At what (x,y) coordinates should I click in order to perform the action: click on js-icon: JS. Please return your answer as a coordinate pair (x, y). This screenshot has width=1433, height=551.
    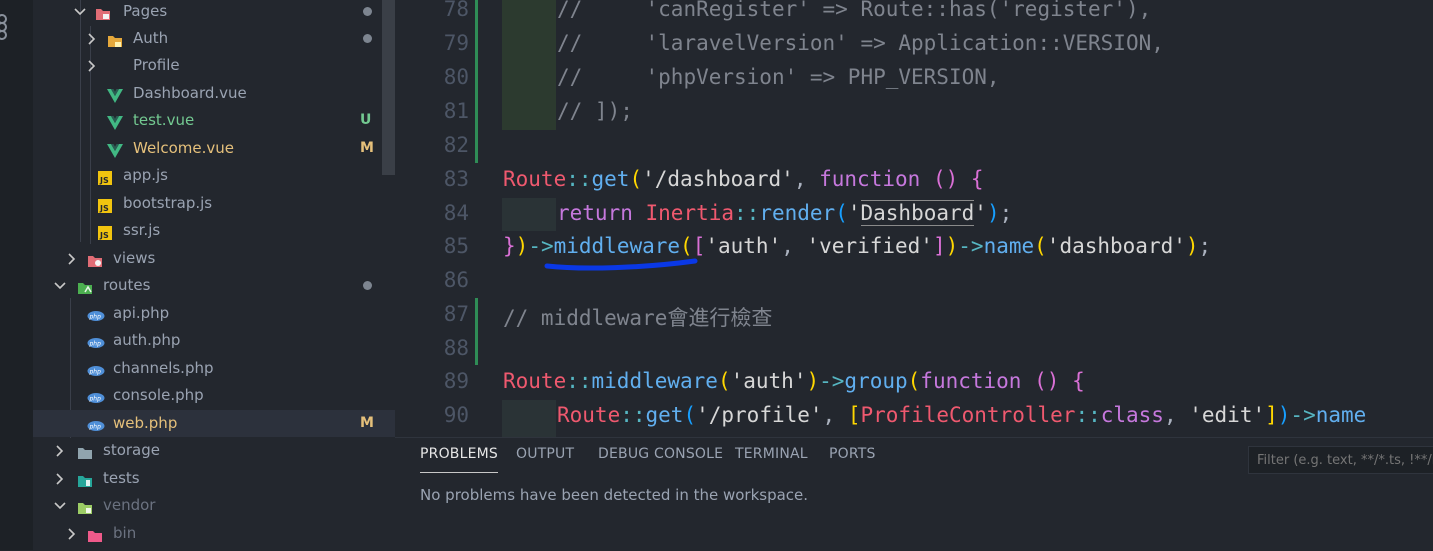
    Looking at the image, I should click on (105, 176).